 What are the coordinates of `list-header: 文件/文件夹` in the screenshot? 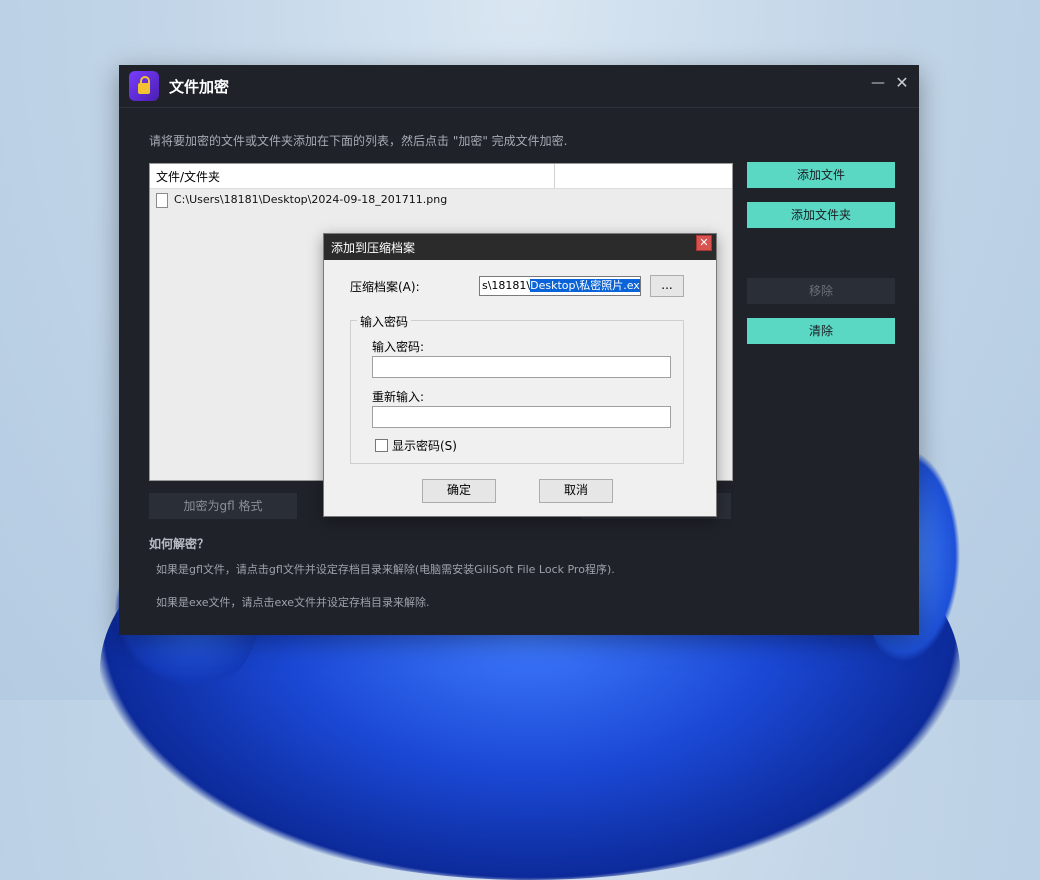 It's located at (441, 176).